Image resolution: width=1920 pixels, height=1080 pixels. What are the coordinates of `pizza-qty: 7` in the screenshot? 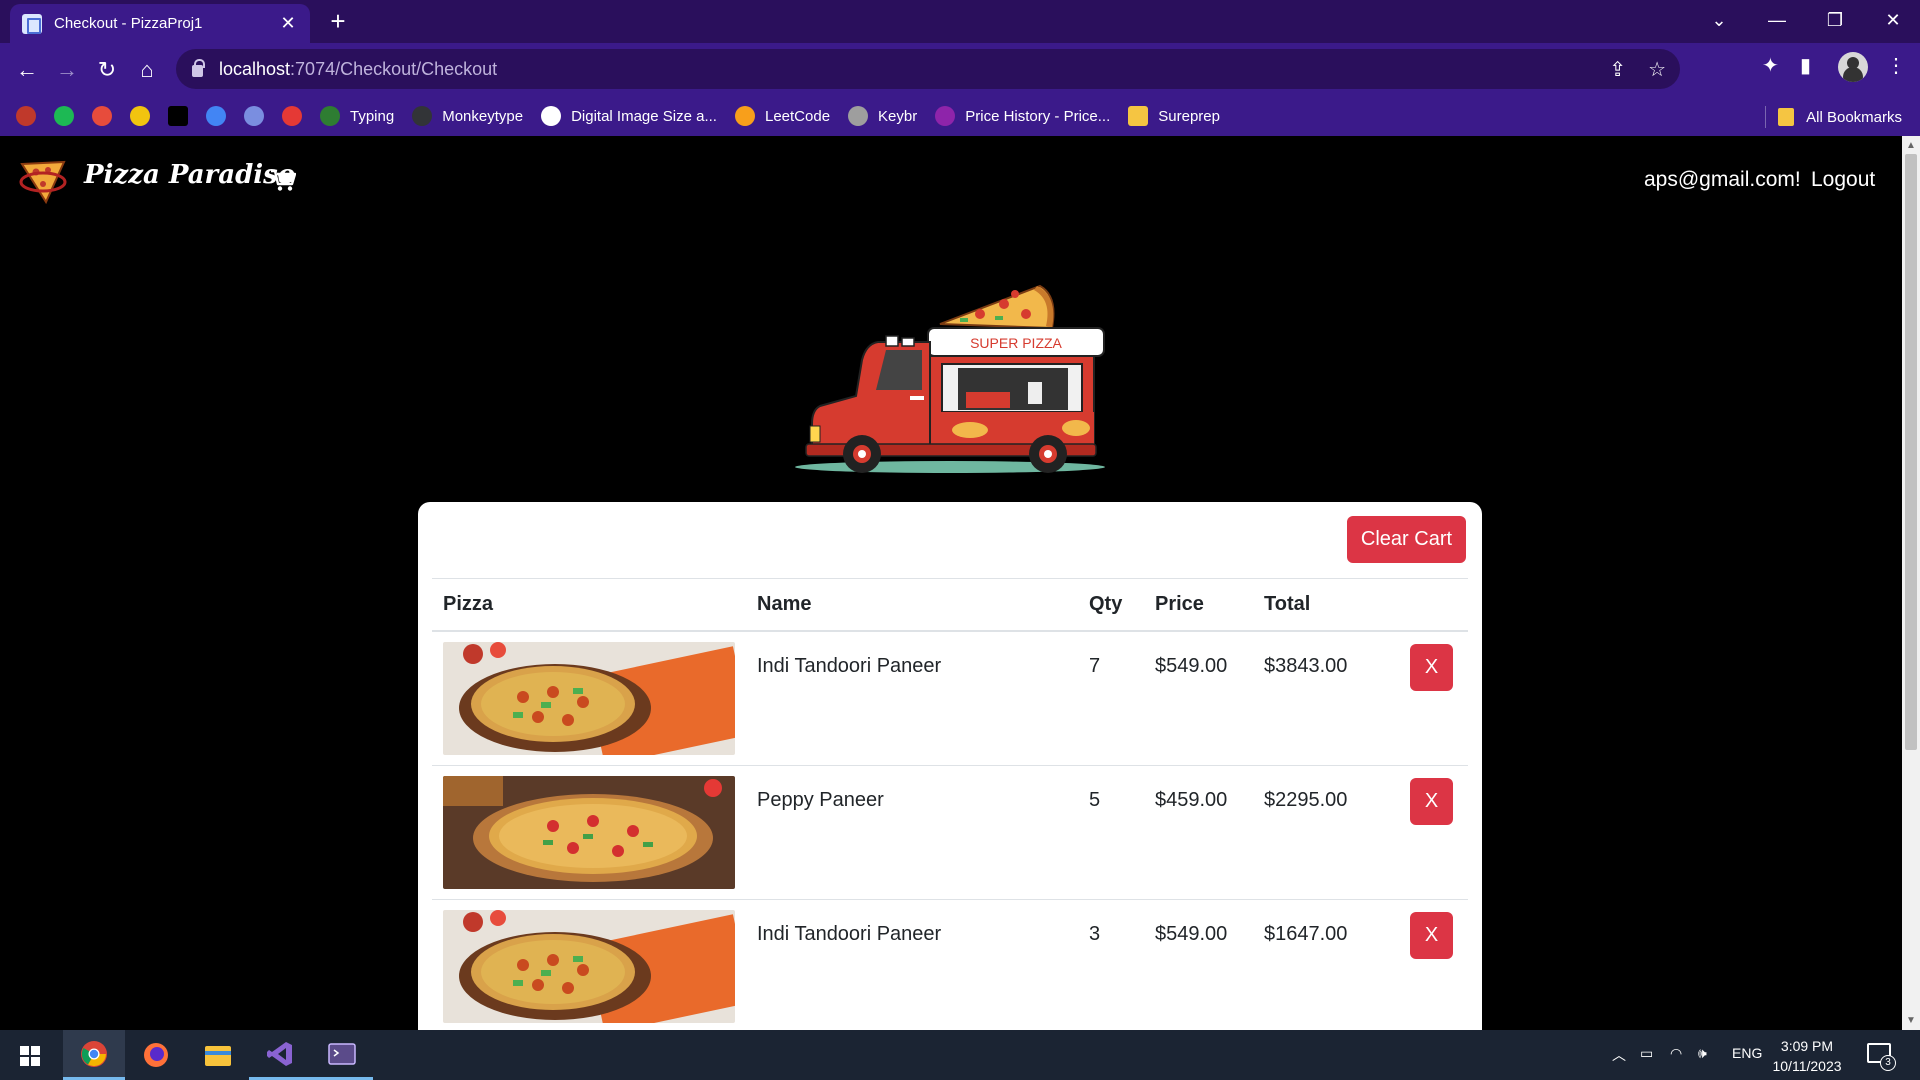 It's located at (1111, 698).